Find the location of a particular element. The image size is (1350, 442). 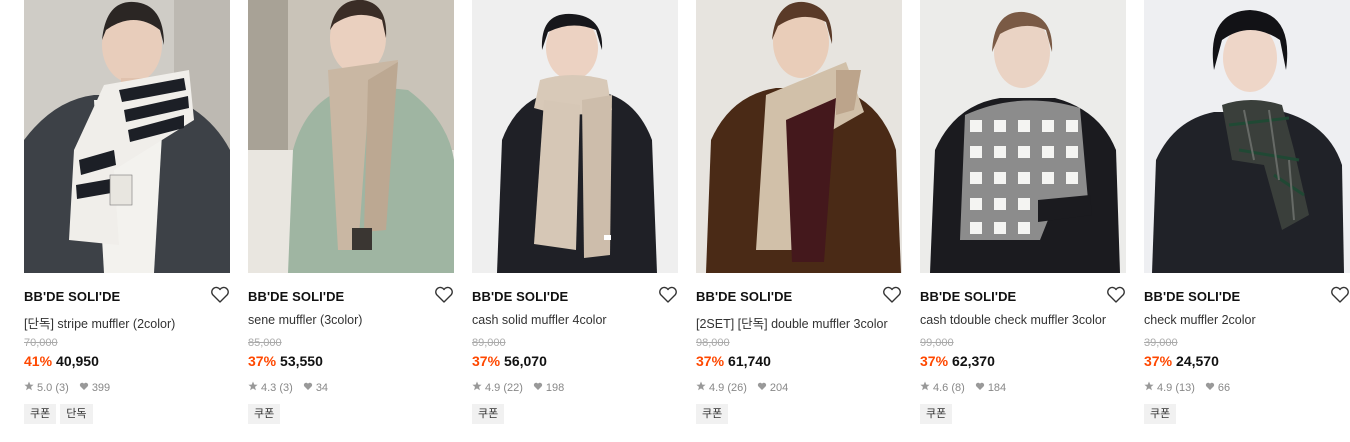

sale-price: 61,740 is located at coordinates (749, 361).